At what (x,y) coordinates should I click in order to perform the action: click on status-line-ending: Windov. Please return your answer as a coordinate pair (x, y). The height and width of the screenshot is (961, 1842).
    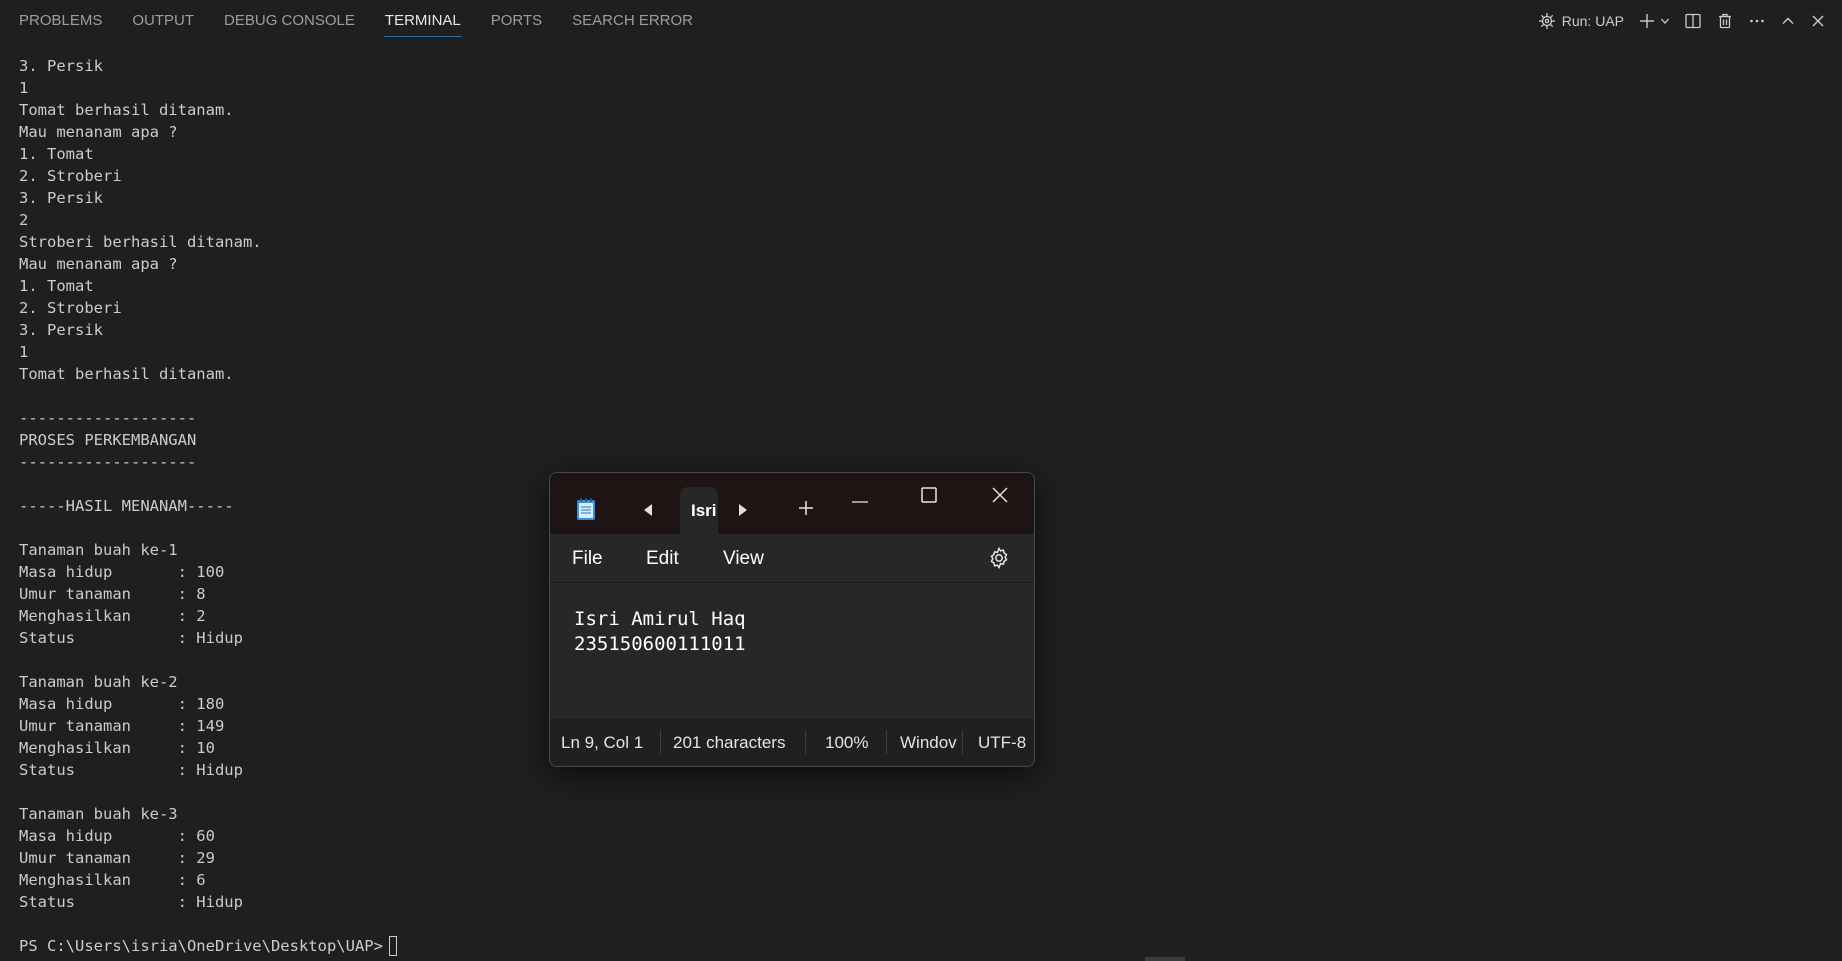
    Looking at the image, I should click on (931, 743).